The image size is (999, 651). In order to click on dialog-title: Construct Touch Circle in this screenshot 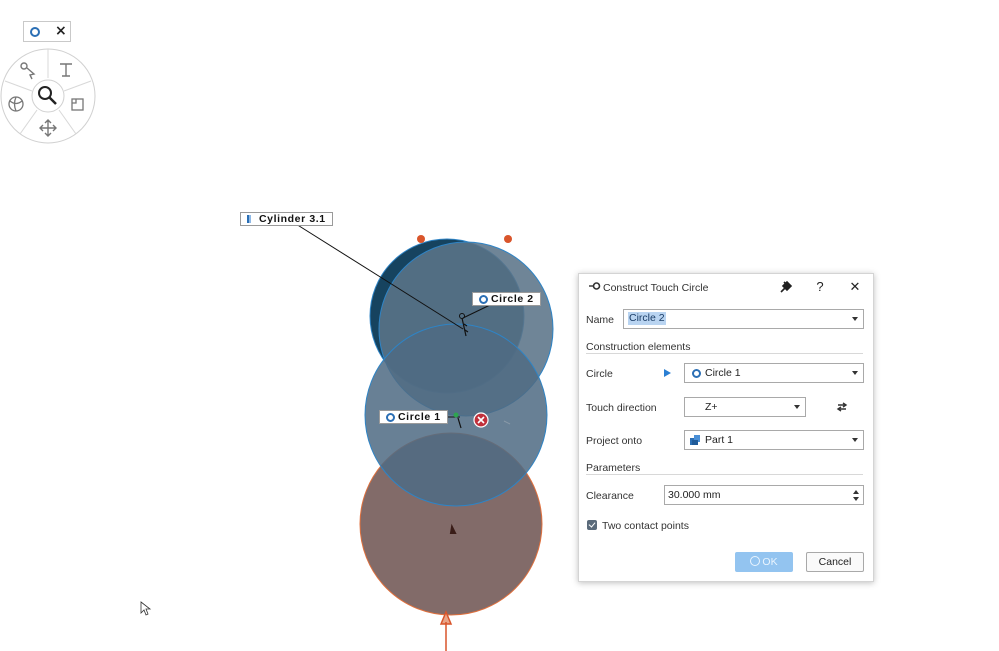, I will do `click(656, 288)`.